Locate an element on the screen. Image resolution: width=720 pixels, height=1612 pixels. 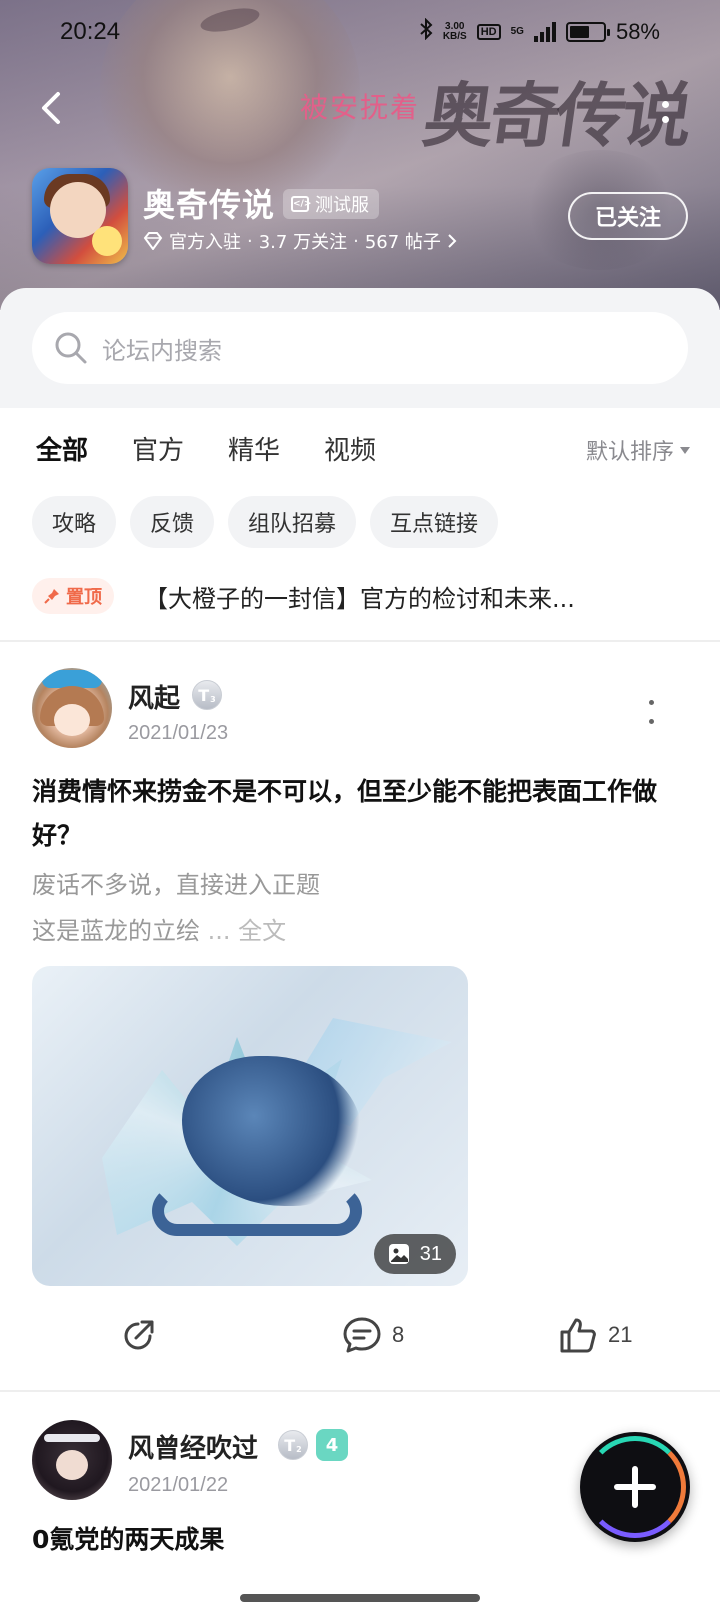
chip-feedback: 反馈 is located at coordinates (172, 522).